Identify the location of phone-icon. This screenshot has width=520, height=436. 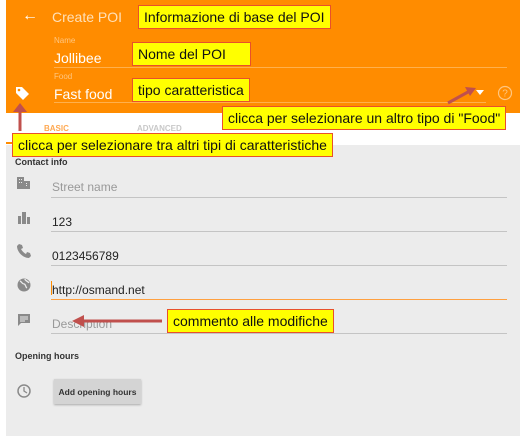
(24, 251).